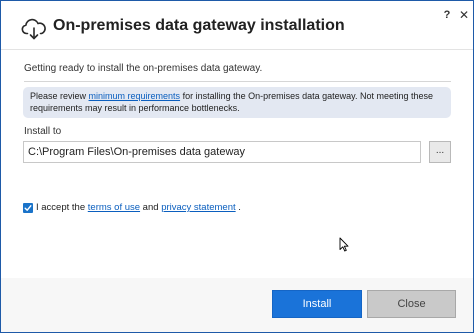 This screenshot has height=333, width=474. Describe the element at coordinates (447, 15) in the screenshot. I see `help-button: ?` at that location.